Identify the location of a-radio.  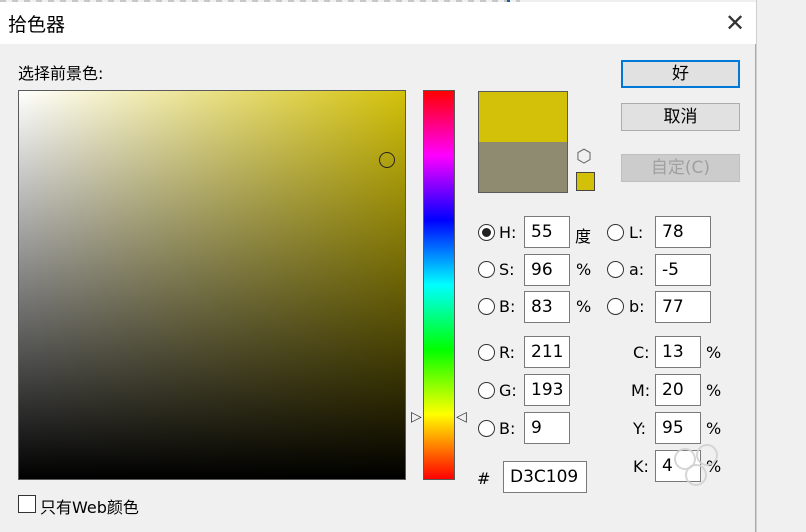
(615, 269).